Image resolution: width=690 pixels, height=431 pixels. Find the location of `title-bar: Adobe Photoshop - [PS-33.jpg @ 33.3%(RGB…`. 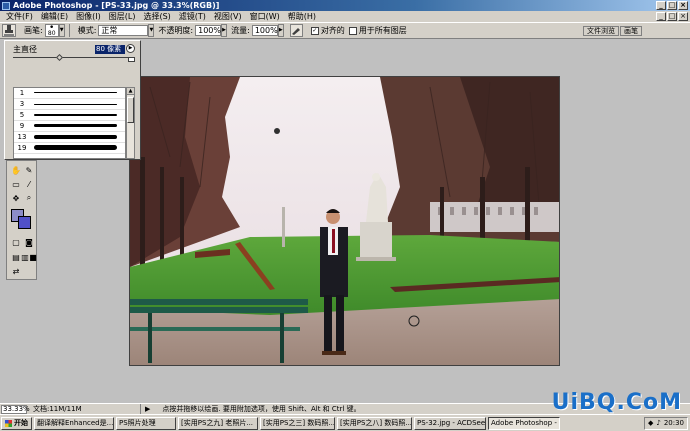

title-bar: Adobe Photoshop - [PS-33.jpg @ 33.3%(RGB… is located at coordinates (345, 5).